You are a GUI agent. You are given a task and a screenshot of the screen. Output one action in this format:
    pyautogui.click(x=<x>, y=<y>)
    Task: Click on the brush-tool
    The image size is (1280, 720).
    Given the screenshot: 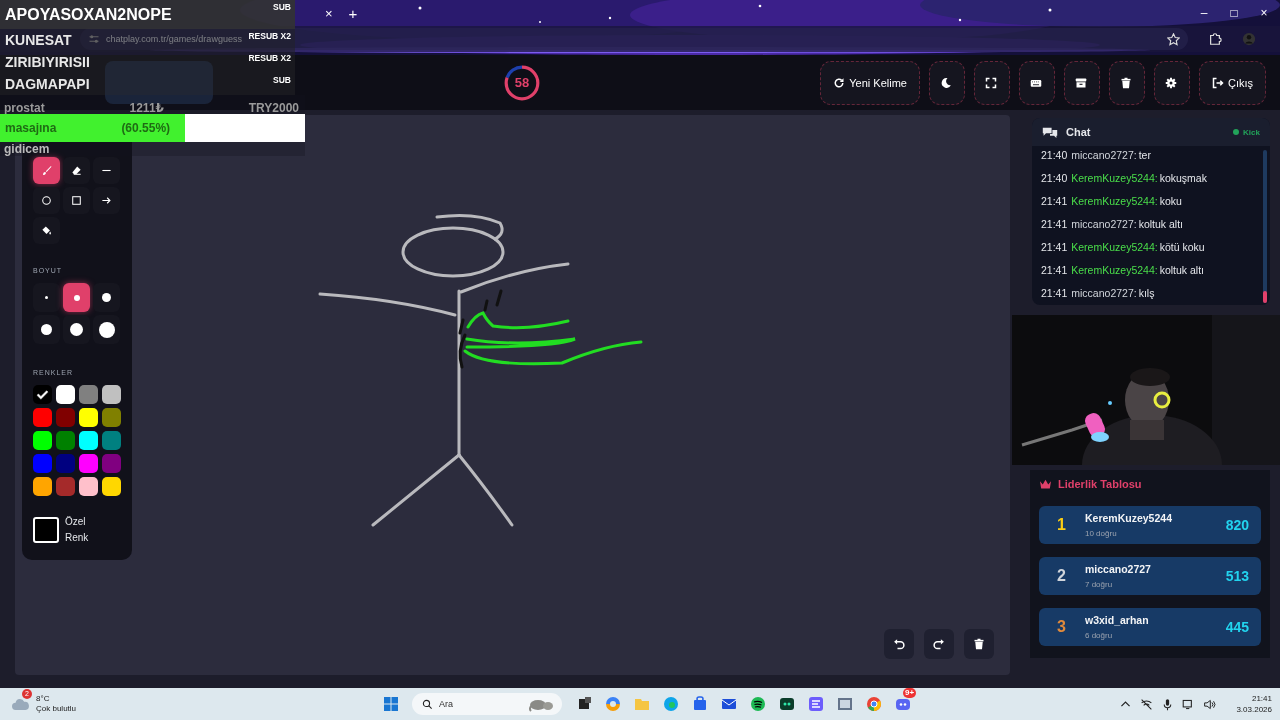 What is the action you would take?
    pyautogui.click(x=46, y=170)
    